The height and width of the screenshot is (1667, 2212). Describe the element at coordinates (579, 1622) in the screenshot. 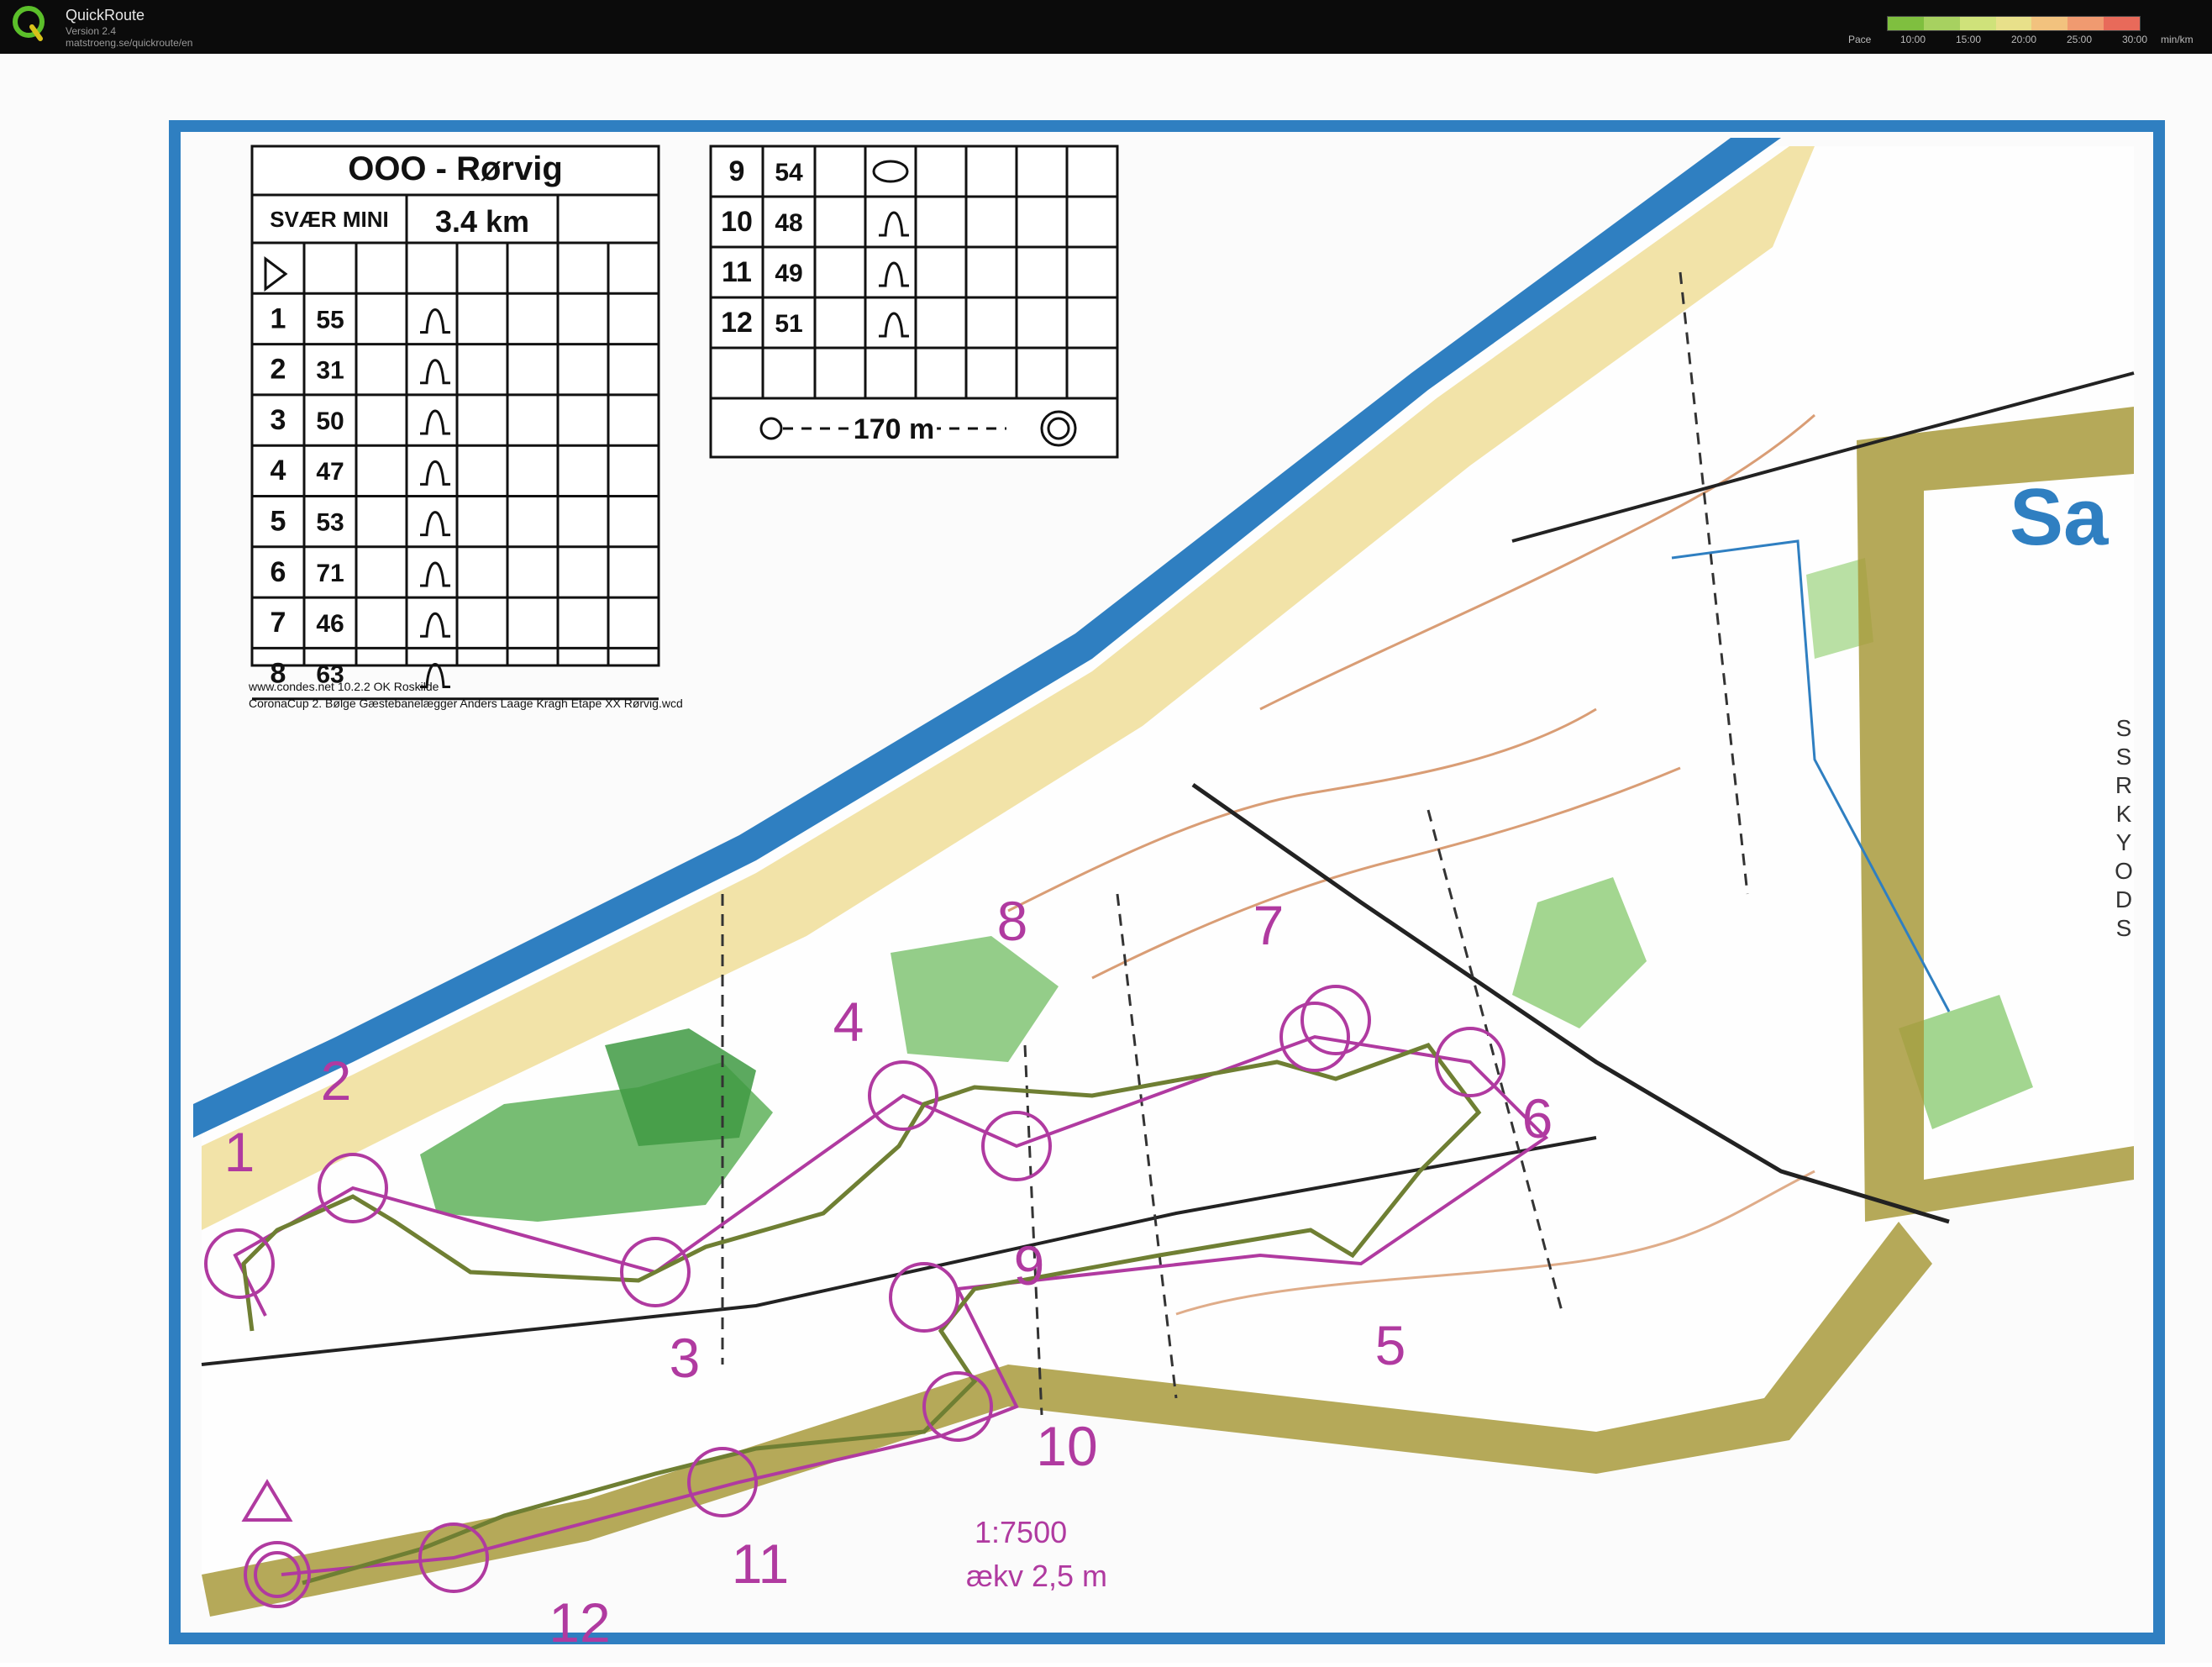

I see `control-number: 12` at that location.